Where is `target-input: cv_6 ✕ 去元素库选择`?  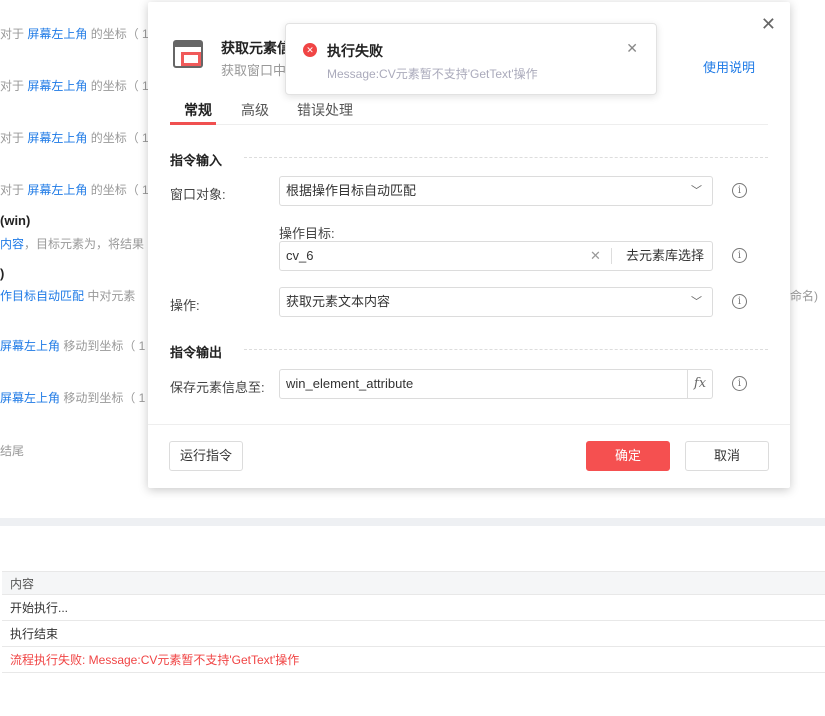 target-input: cv_6 ✕ 去元素库选择 is located at coordinates (496, 256).